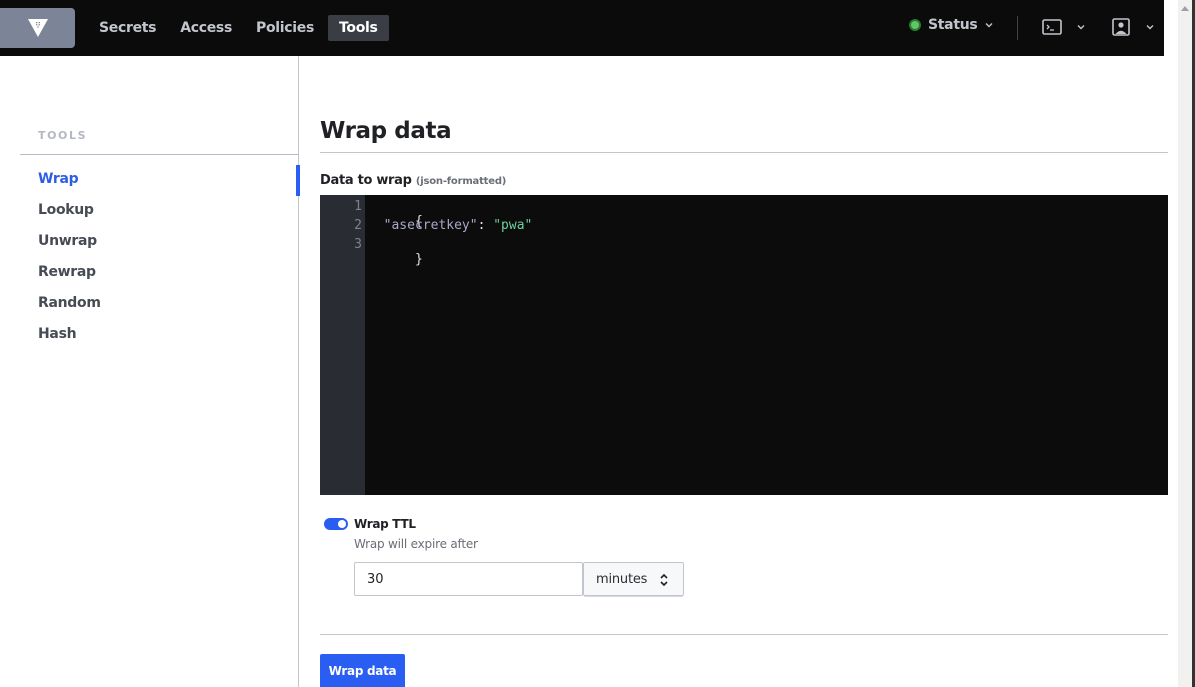  I want to click on top-navbar: Secrets Access Policies Tools Status, so click(582, 28).